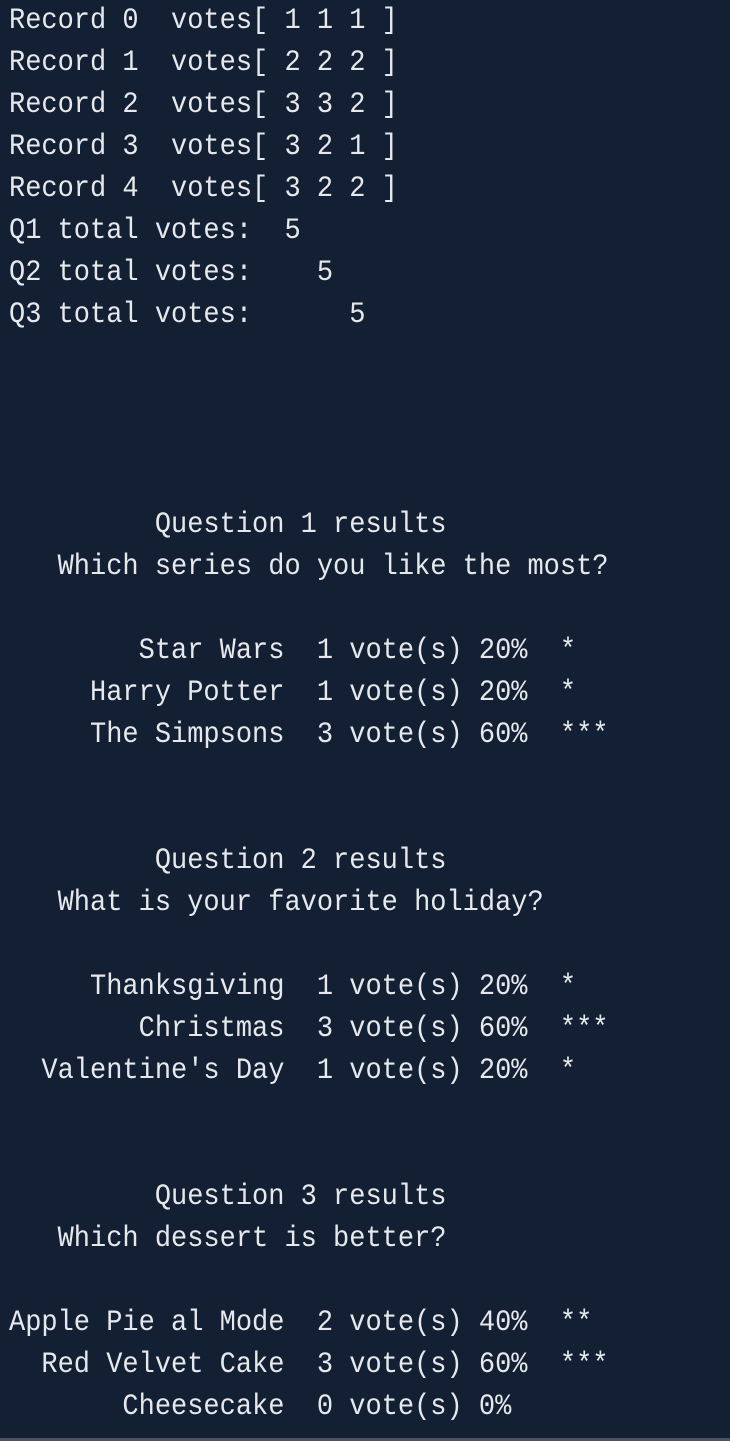 The width and height of the screenshot is (730, 1441). What do you see at coordinates (276, 903) in the screenshot?
I see `question-2-prompt: What is your favorite holiday?` at bounding box center [276, 903].